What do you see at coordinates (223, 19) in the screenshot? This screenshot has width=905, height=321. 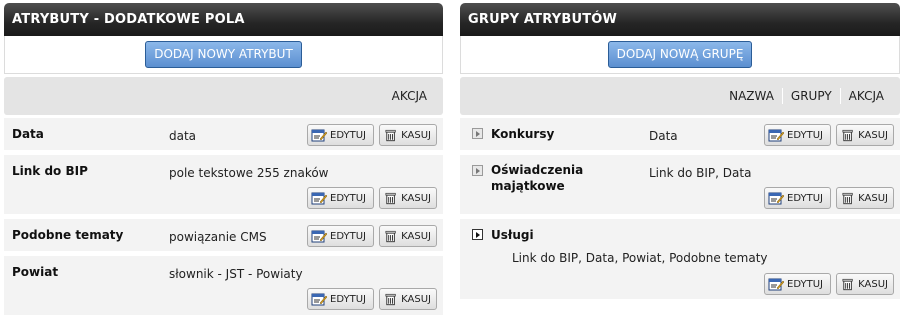 I see `attributes-panel-title: ATRYBUTY - DODATKOWE POLA` at bounding box center [223, 19].